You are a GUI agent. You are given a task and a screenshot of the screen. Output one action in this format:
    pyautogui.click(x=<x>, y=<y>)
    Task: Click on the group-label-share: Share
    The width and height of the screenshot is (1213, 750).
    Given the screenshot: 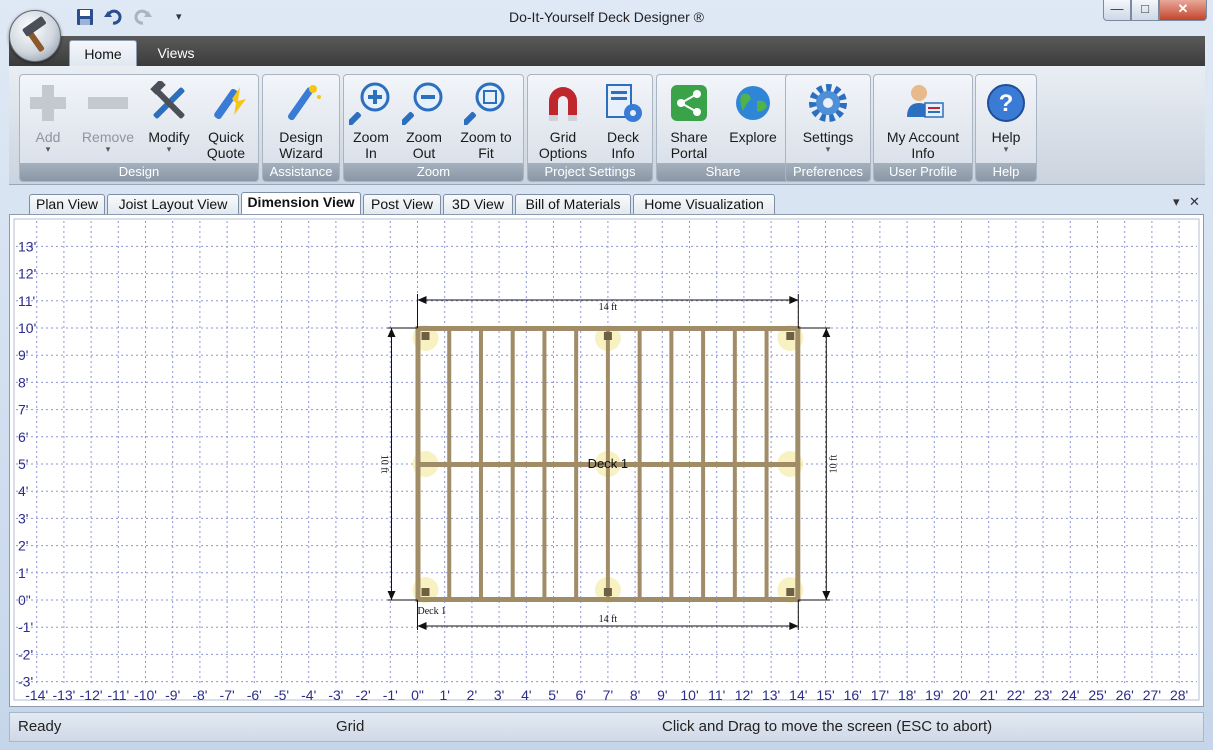 What is the action you would take?
    pyautogui.click(x=723, y=172)
    